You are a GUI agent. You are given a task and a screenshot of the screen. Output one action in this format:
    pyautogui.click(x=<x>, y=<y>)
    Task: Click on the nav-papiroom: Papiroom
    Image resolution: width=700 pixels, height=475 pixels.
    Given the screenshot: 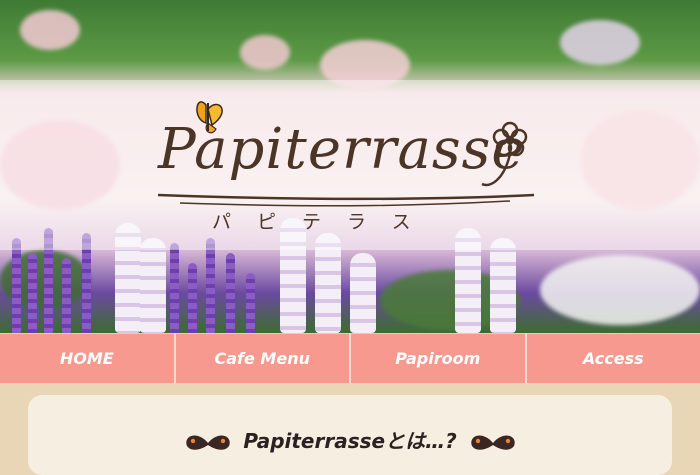 What is the action you would take?
    pyautogui.click(x=439, y=358)
    